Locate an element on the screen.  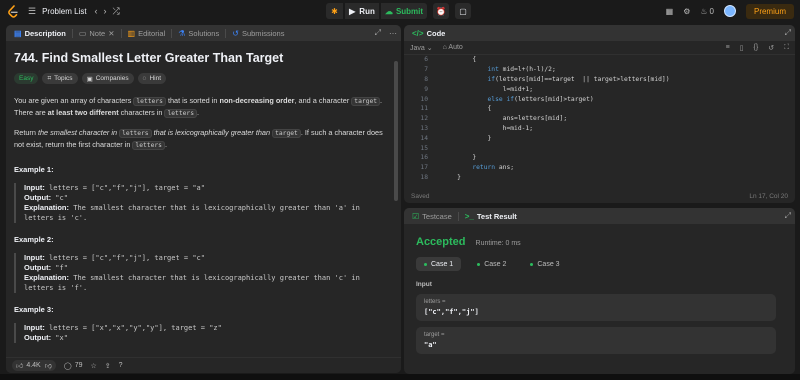
premium-button: Premium is located at coordinates (769, 11).